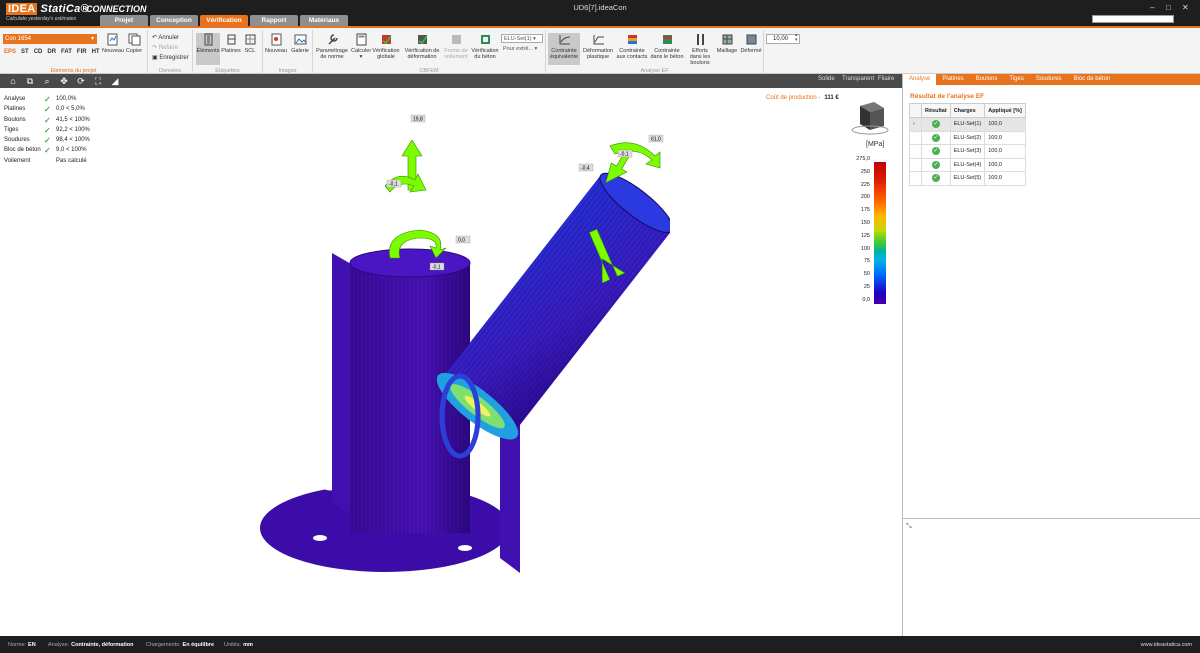 Image resolution: width=1200 pixels, height=653 pixels. What do you see at coordinates (38, 52) in the screenshot?
I see `type-cd: CD` at bounding box center [38, 52].